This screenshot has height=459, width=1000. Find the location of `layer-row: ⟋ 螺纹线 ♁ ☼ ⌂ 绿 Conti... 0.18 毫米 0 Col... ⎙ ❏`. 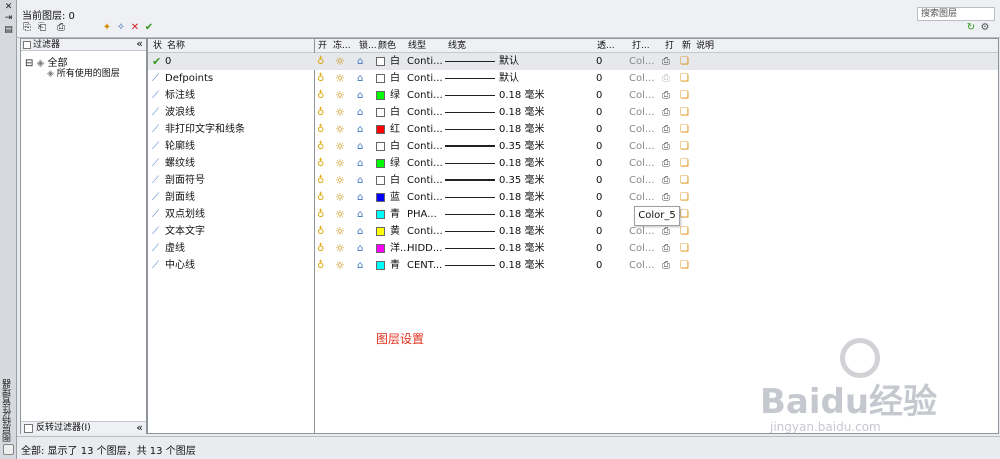

layer-row: ⟋ 螺纹线 ♁ ☼ ⌂ 绿 Conti... 0.18 毫米 0 Col... ⎙ ❏ is located at coordinates (573, 163).